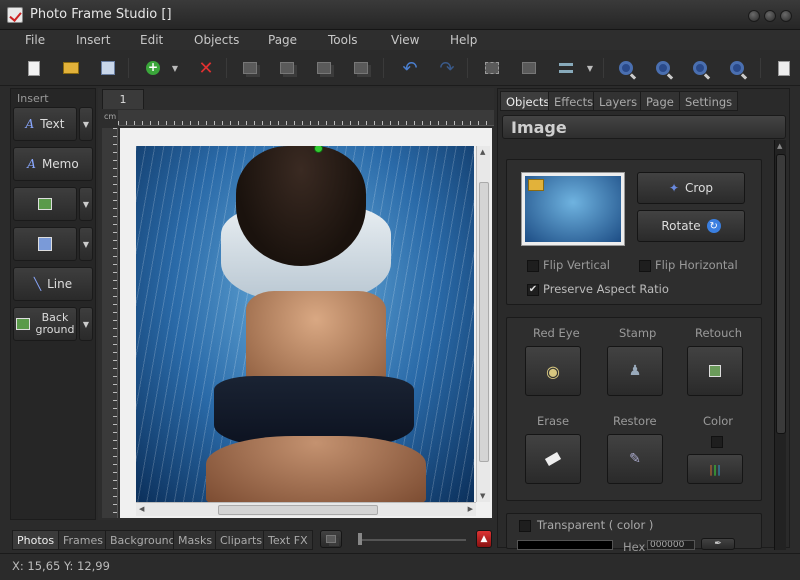 The height and width of the screenshot is (580, 800). Describe the element at coordinates (241, 540) in the screenshot. I see `tab-cliparts: Cliparts` at that location.